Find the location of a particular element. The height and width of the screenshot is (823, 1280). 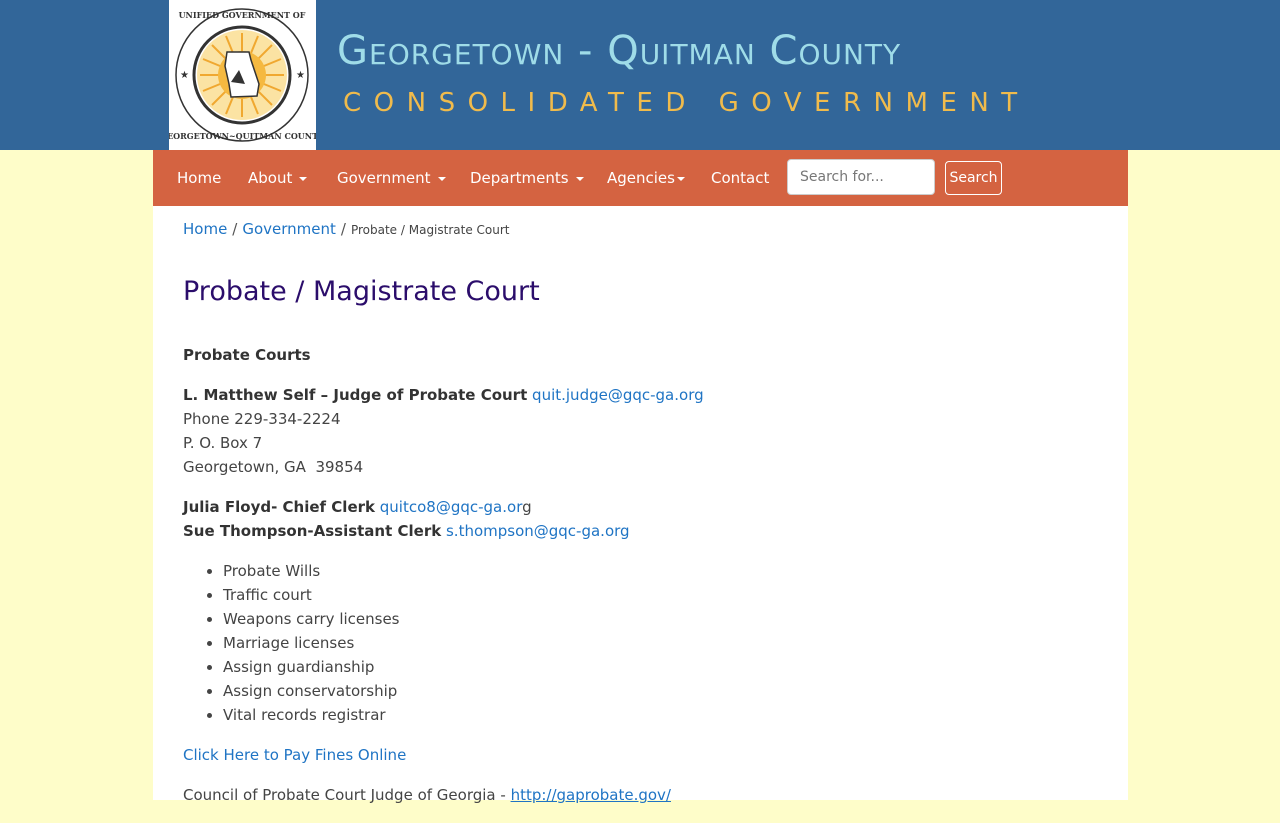

nav-departments-label: Departments is located at coordinates (519, 178).